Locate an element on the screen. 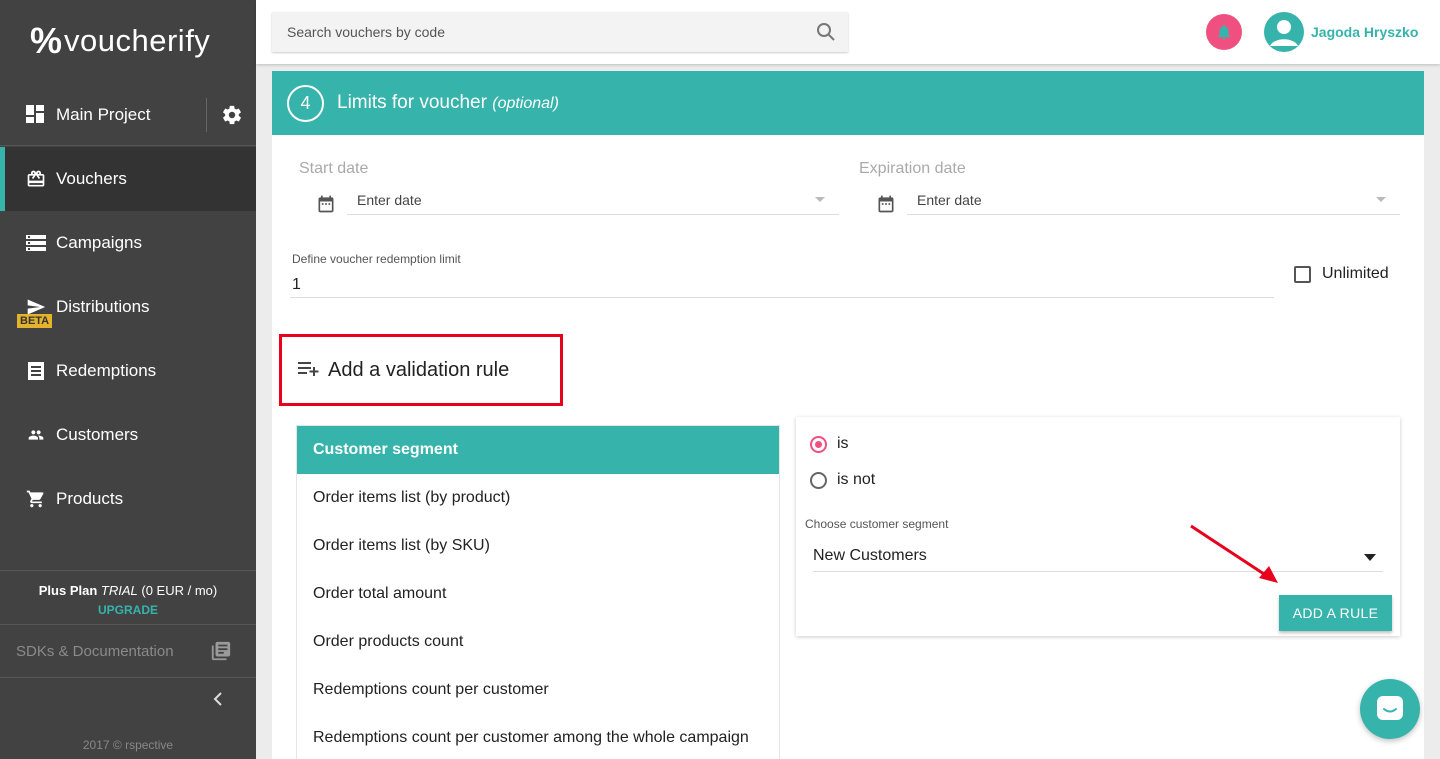 This screenshot has height=759, width=1440. gear-icon is located at coordinates (231, 115).